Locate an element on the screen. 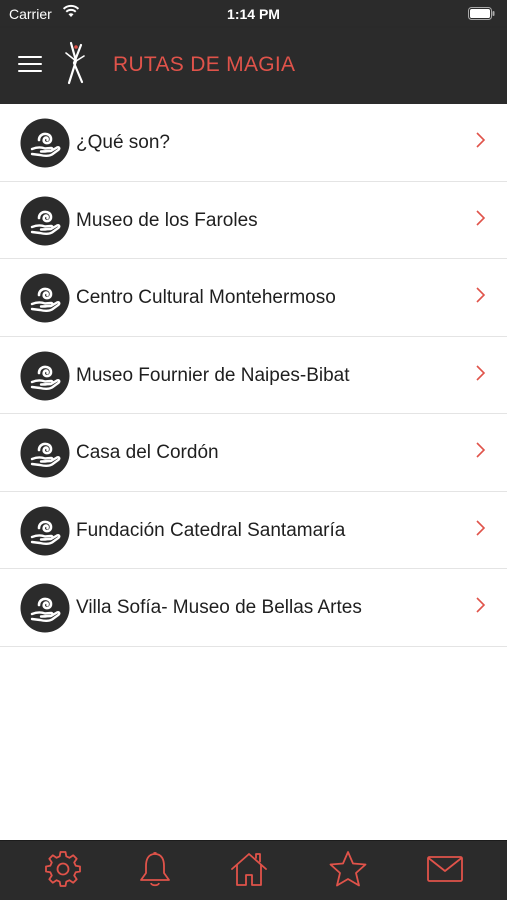 This screenshot has width=507, height=900. nav-bar: RUTAS DE MAGIA is located at coordinates (253, 66).